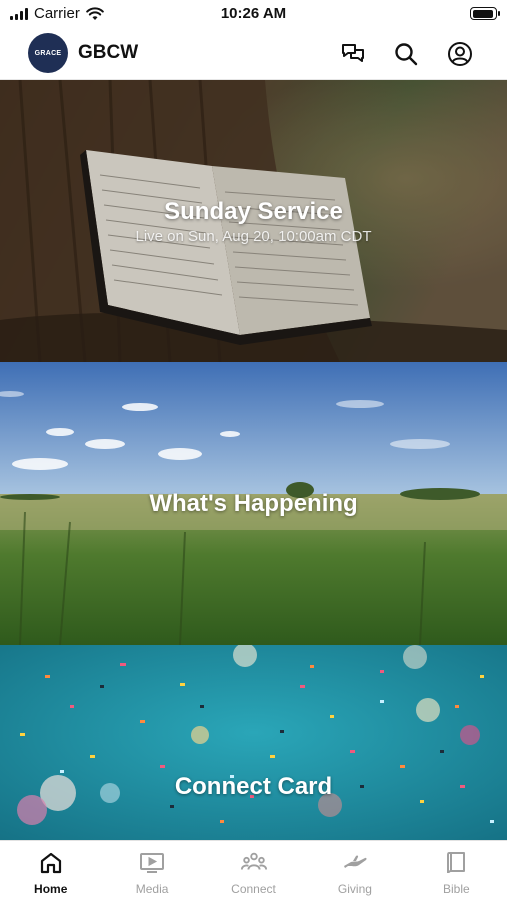 The image size is (507, 900). I want to click on tab-label: Connect, so click(253, 889).